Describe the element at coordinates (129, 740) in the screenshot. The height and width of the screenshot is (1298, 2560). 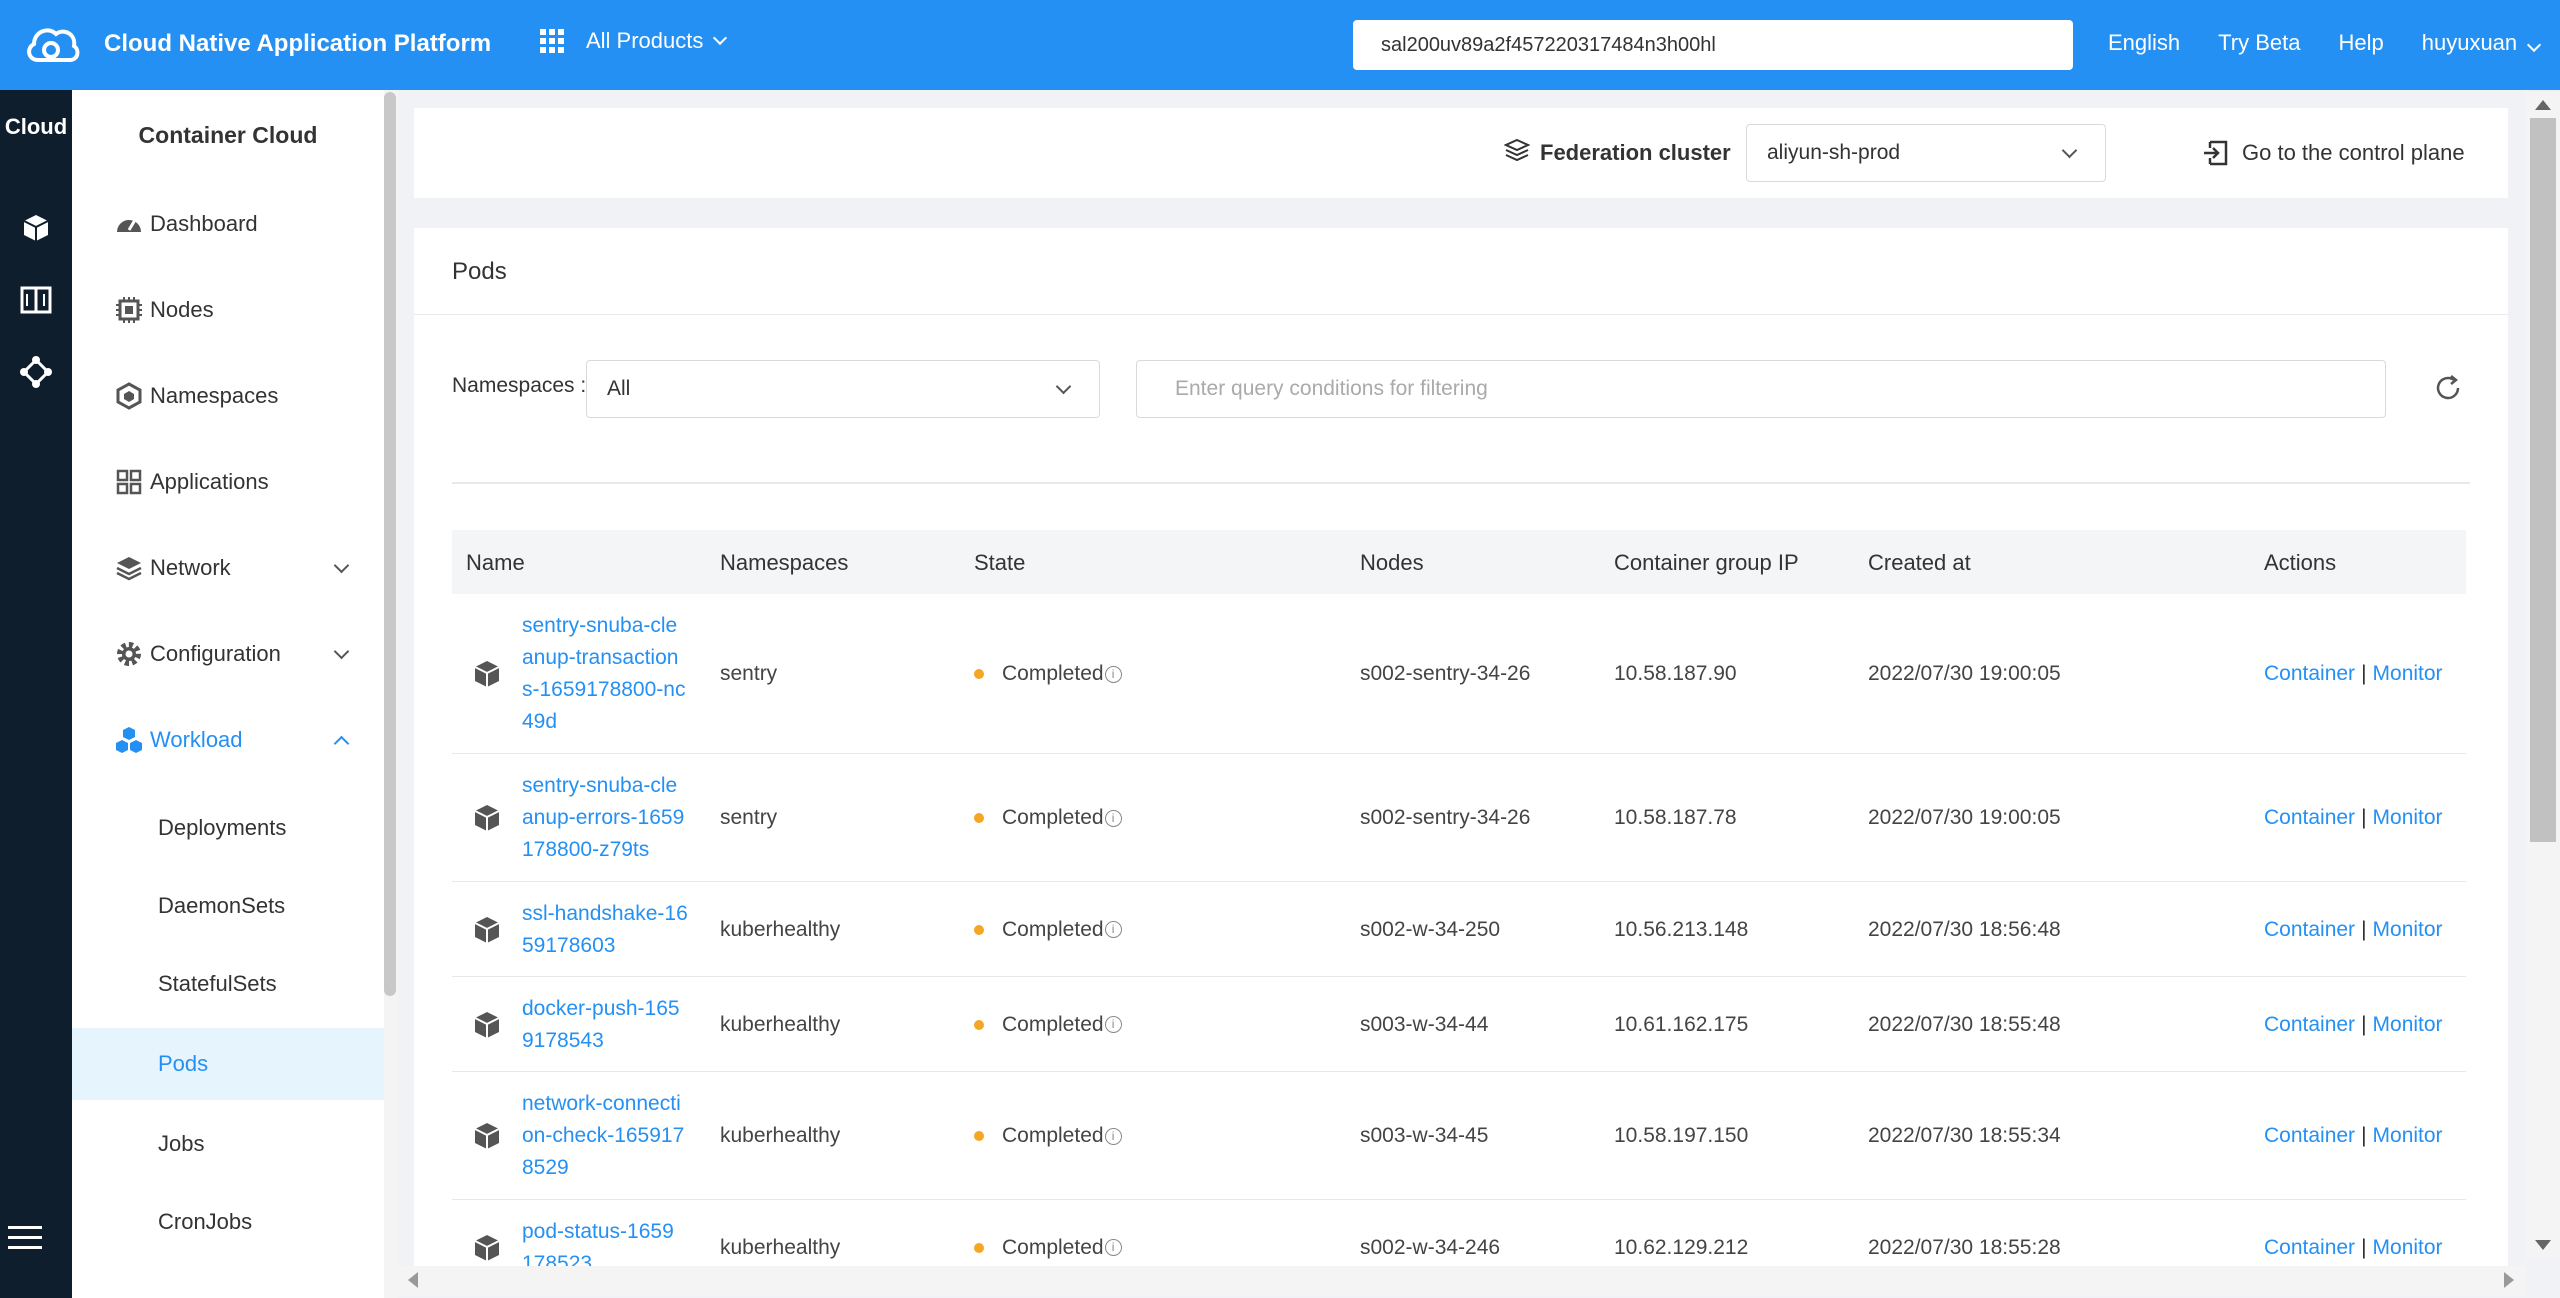
I see `cubes-icon` at that location.